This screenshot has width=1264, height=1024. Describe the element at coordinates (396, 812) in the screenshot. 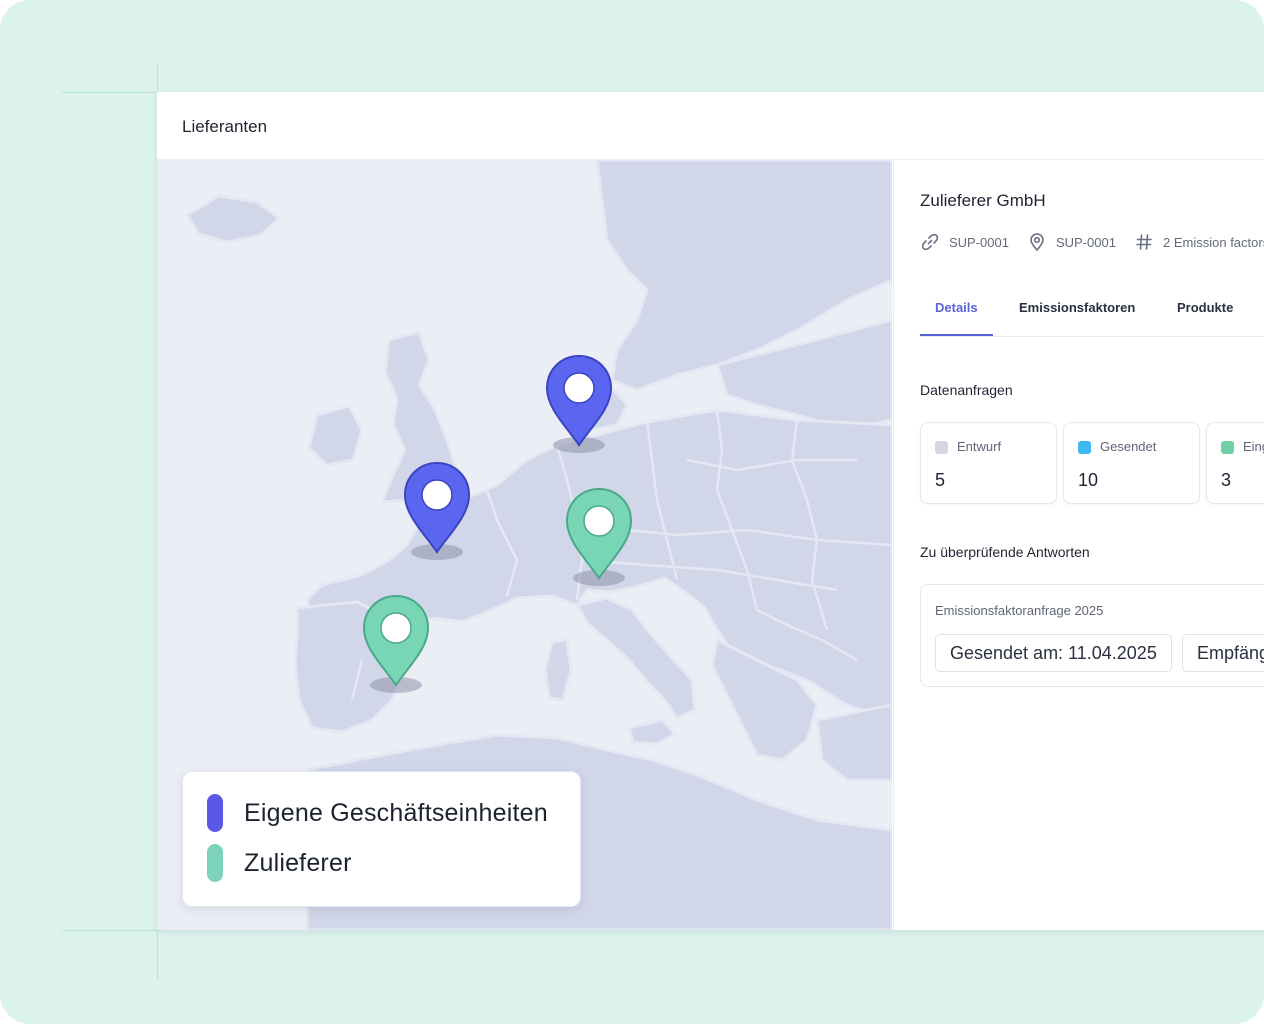

I see `legend-label: Eigene Geschäftseinheiten` at that location.